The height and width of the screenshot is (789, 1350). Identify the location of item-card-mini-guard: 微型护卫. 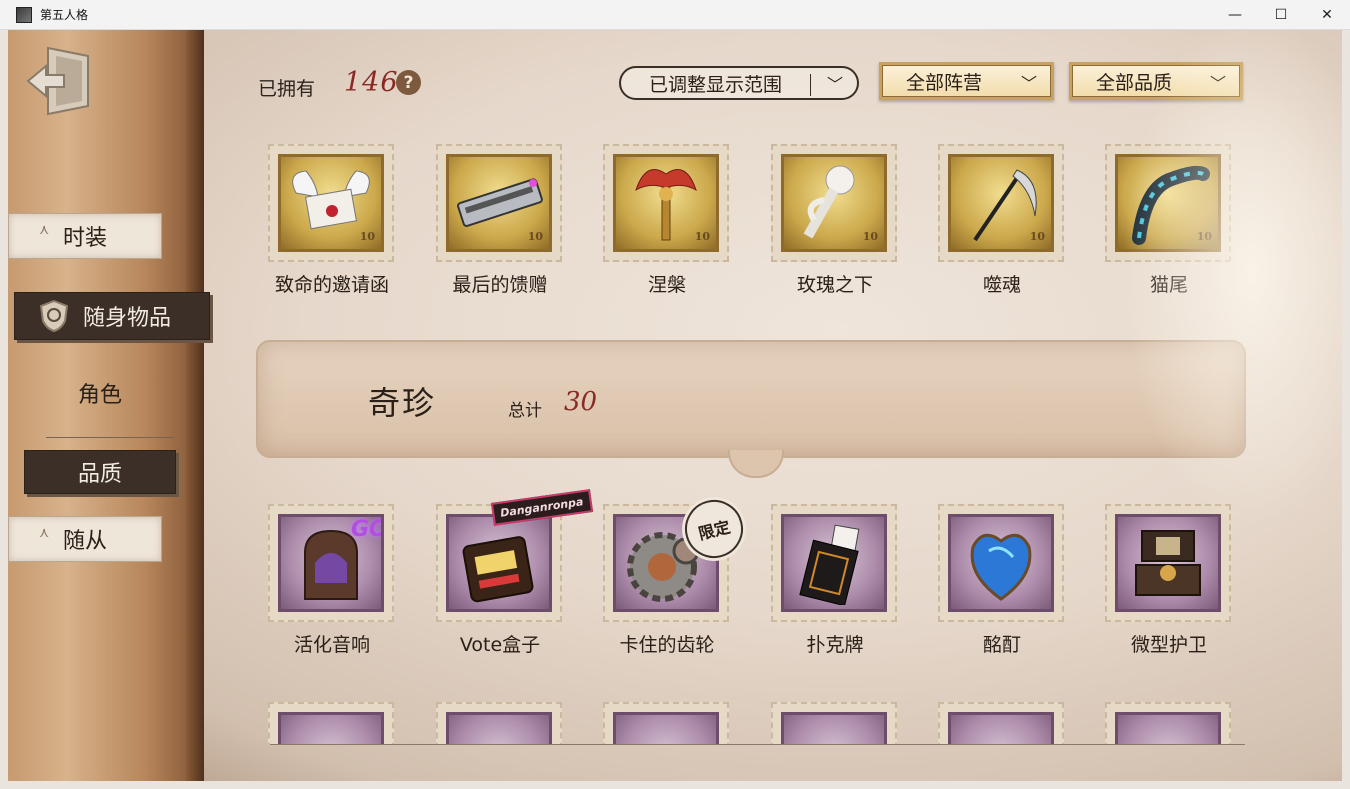
(1169, 580).